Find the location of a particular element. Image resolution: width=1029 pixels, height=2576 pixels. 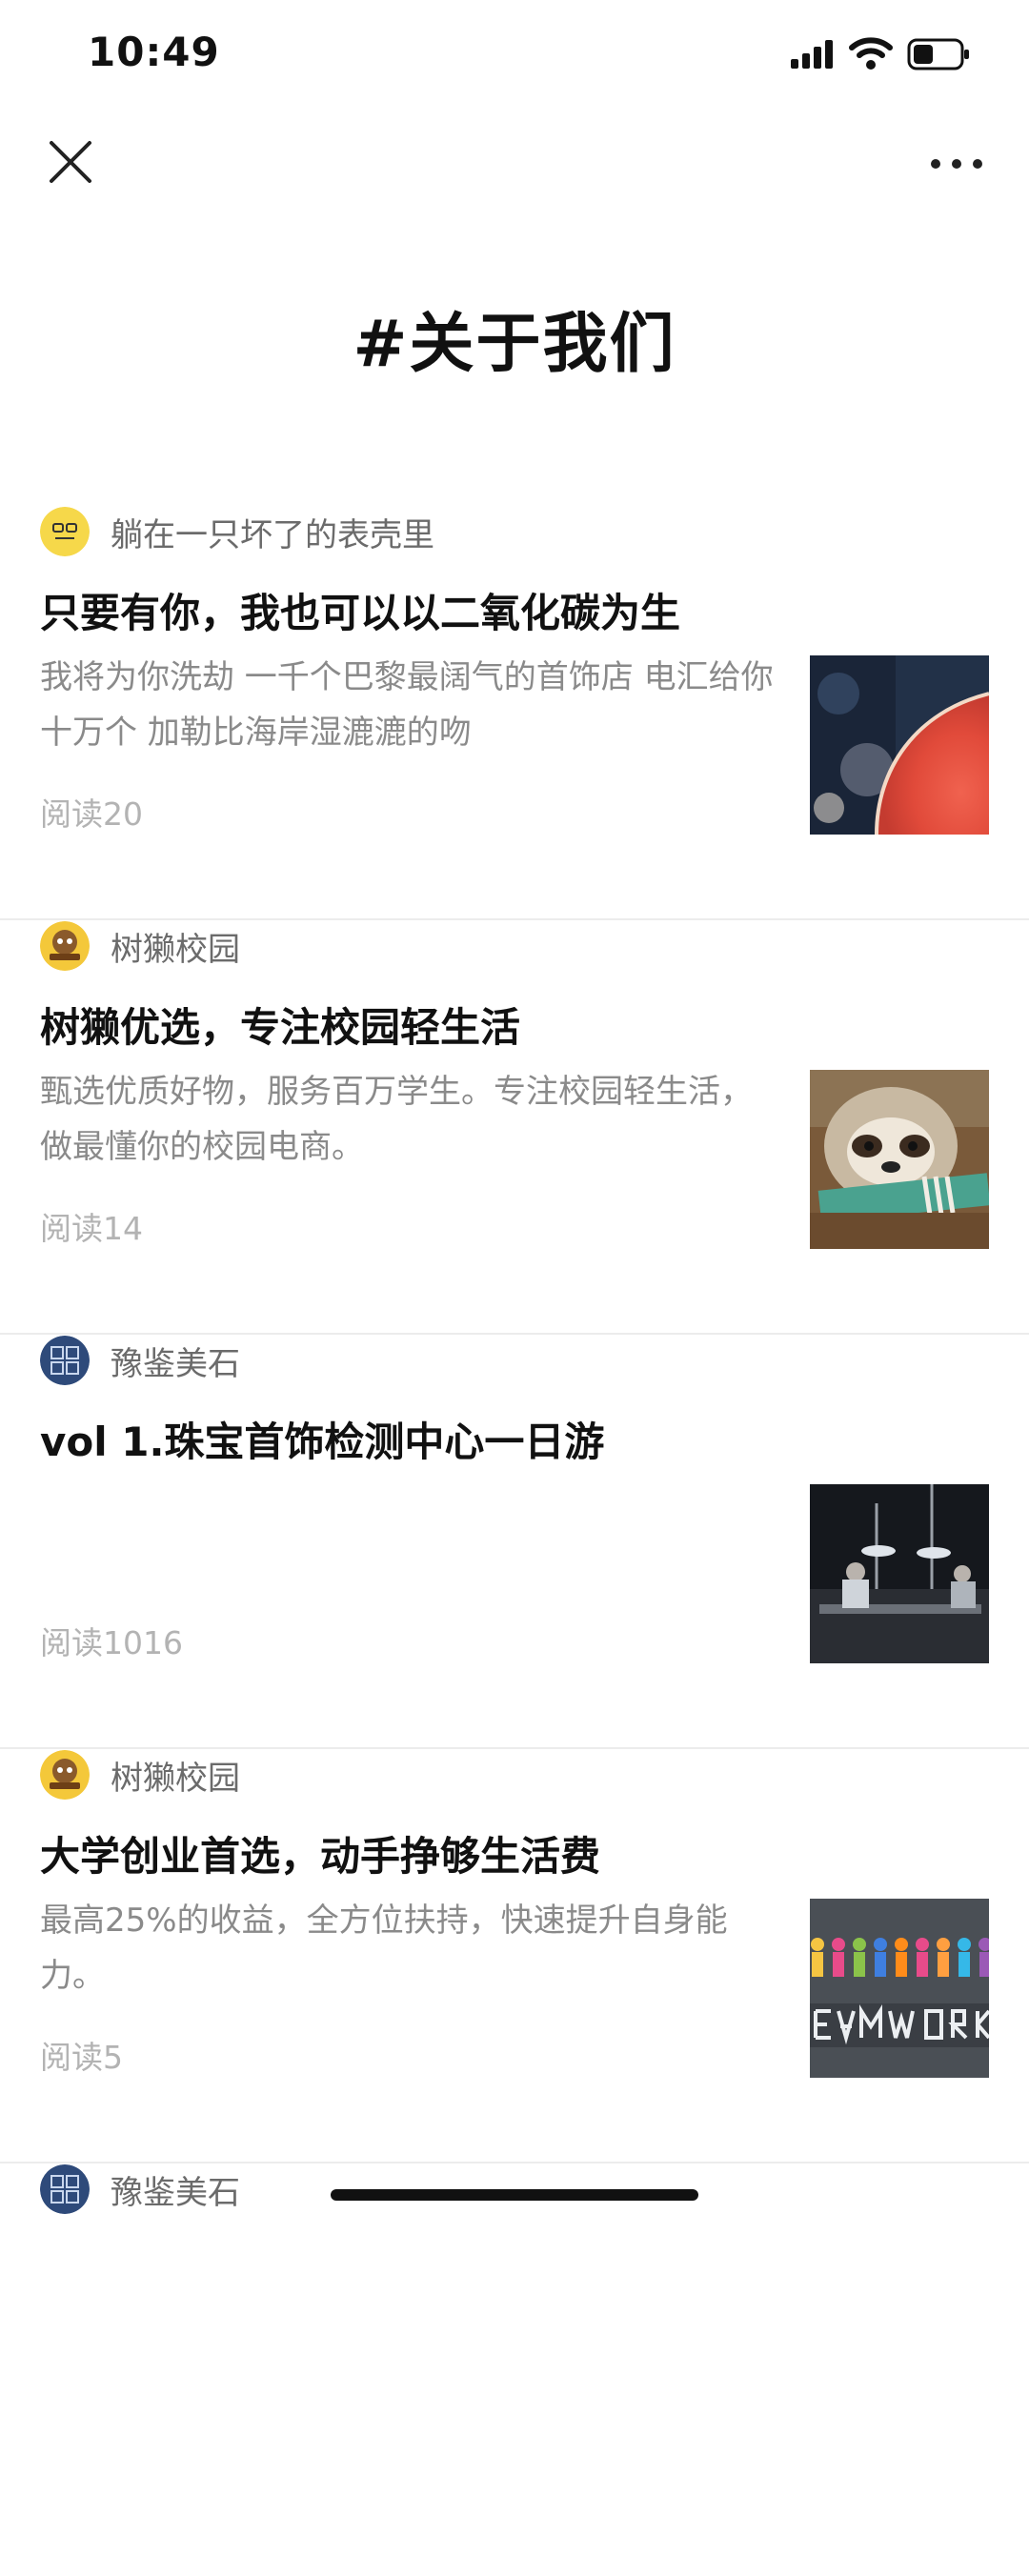

close-button is located at coordinates (70, 162).